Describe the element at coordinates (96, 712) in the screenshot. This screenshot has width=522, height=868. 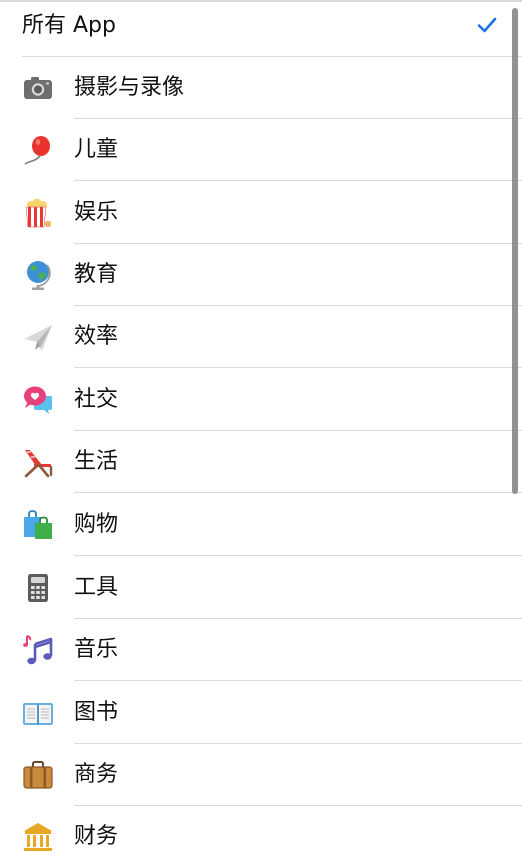
I see `category-label: 图书` at that location.